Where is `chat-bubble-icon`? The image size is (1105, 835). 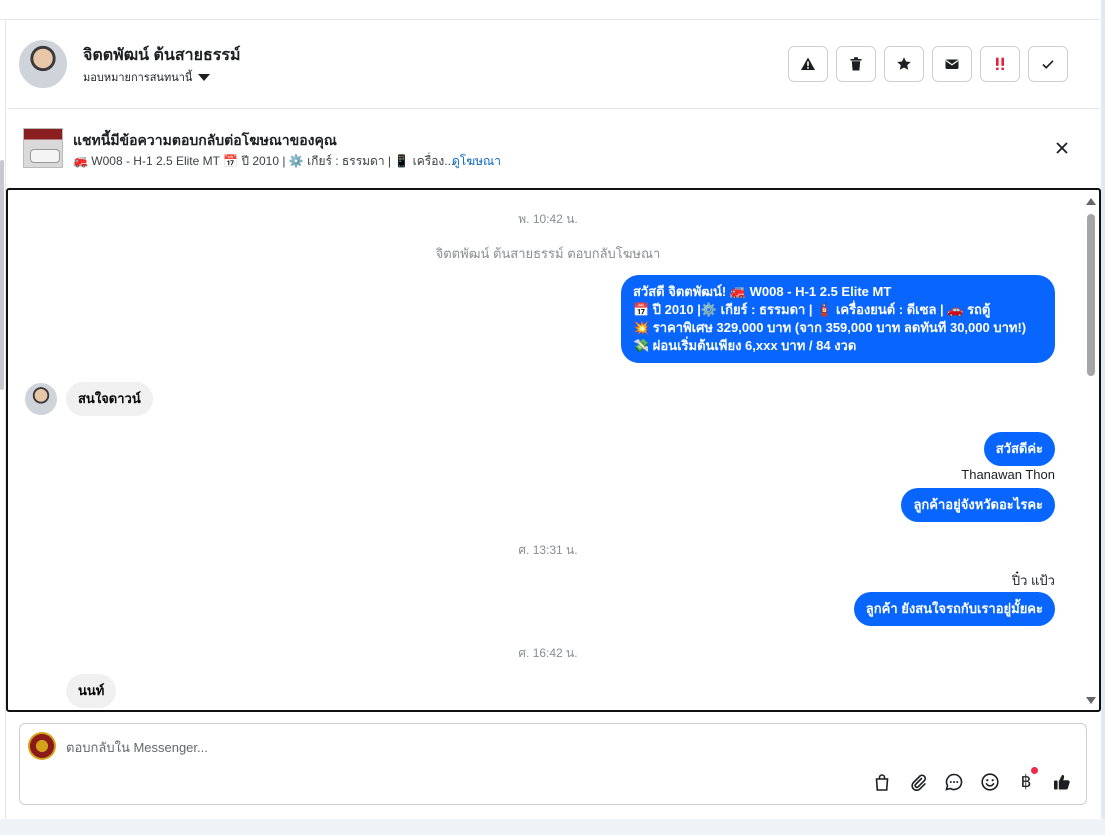 chat-bubble-icon is located at coordinates (954, 782).